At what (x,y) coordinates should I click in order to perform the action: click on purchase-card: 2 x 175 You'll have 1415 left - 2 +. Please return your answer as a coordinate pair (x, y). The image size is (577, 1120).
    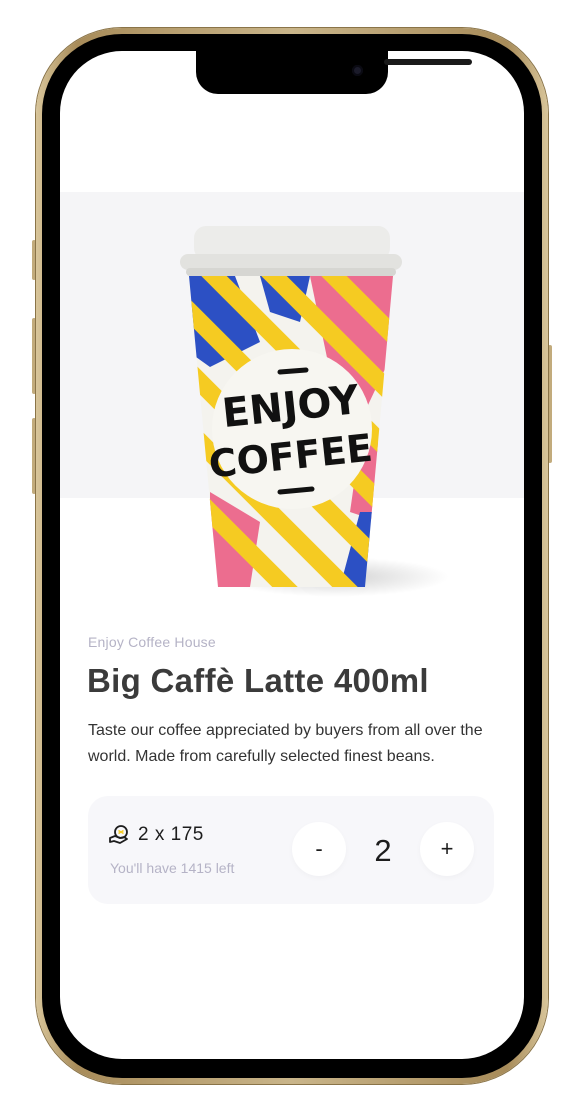
    Looking at the image, I should click on (291, 850).